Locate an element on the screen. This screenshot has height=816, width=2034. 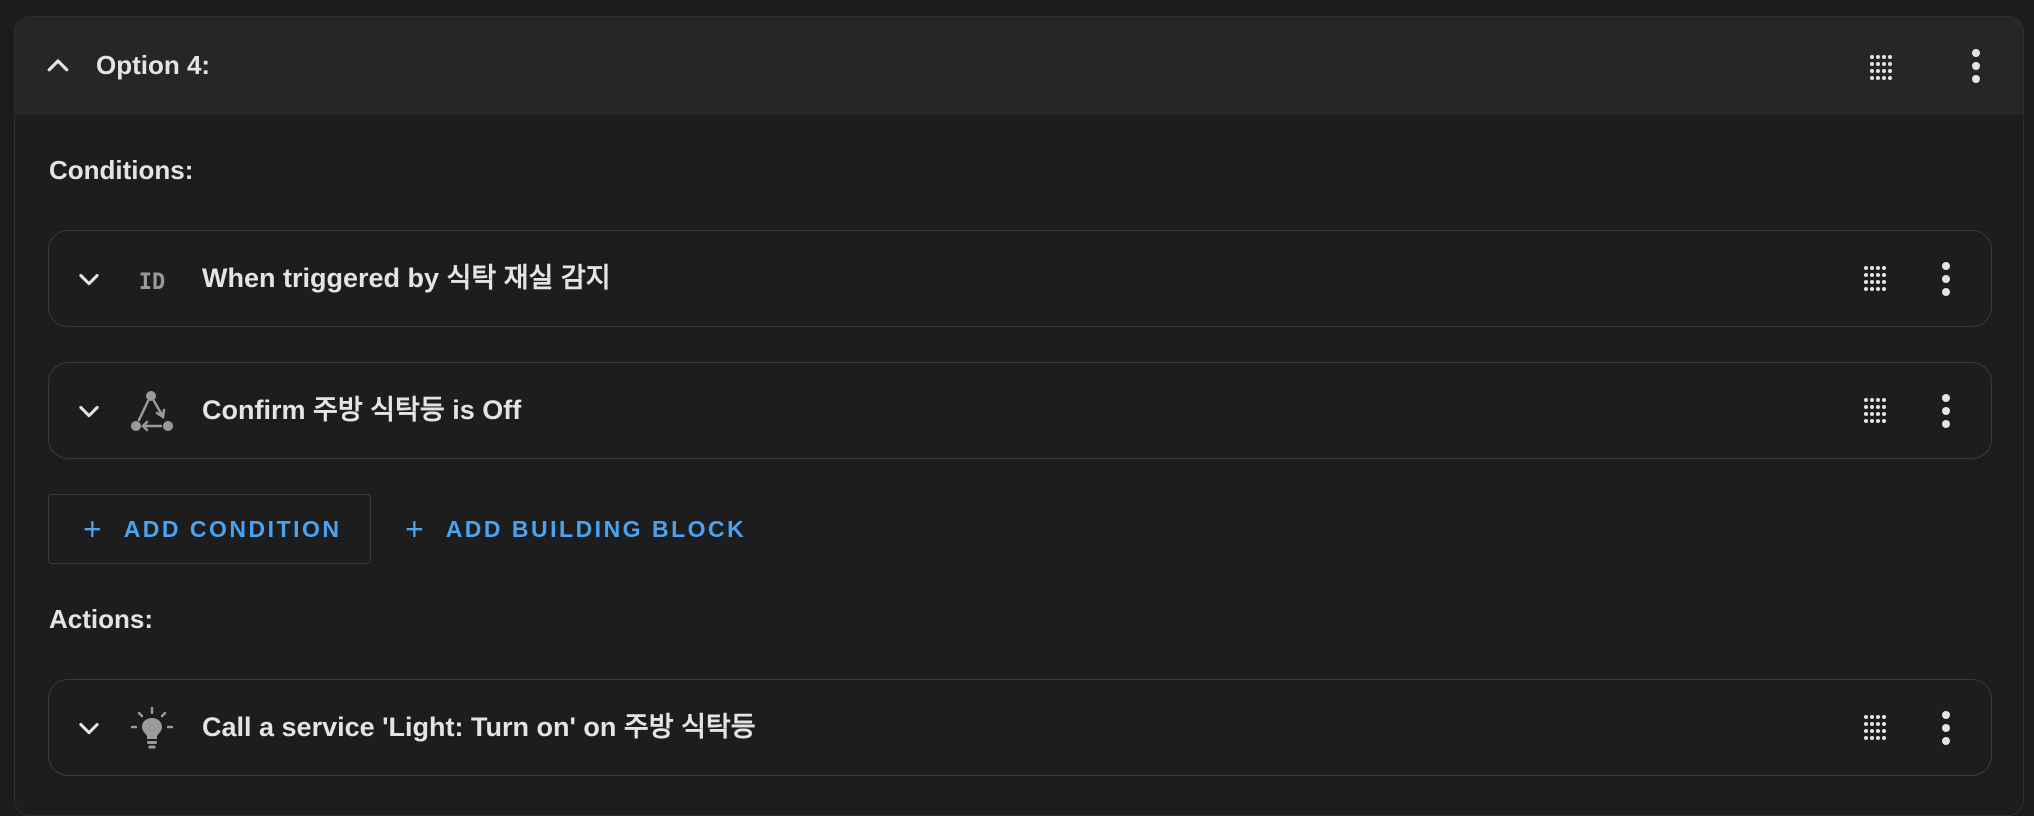
condition-row-state: Confirm 주방 식탁등 is Off is located at coordinates (1020, 410).